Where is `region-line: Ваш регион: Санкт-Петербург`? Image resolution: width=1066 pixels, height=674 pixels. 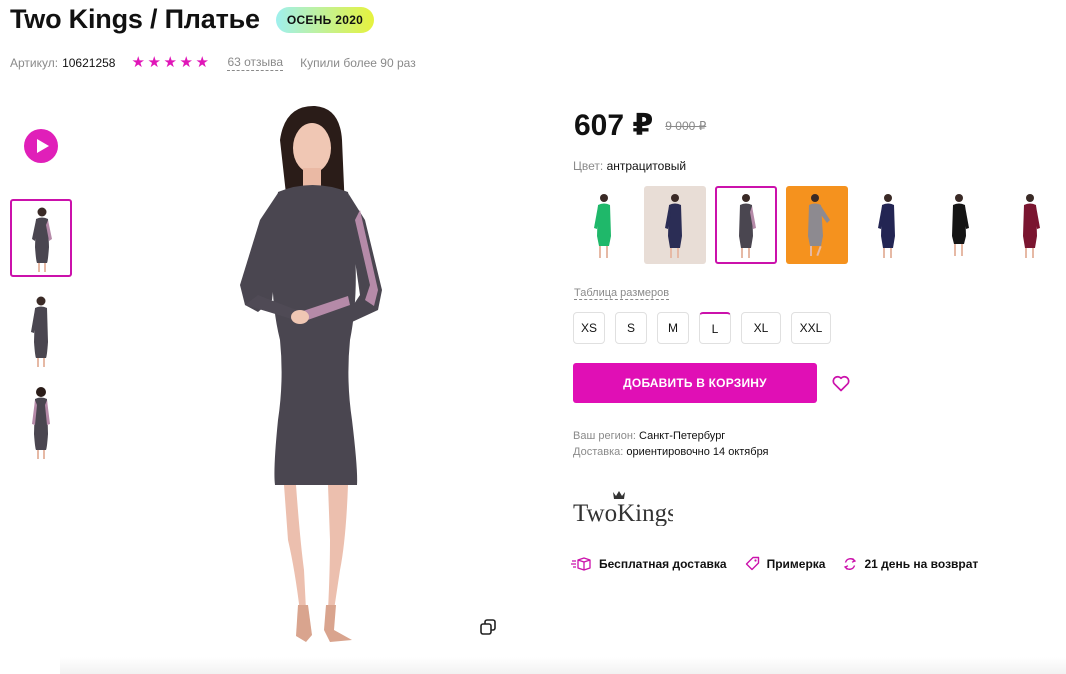
region-line: Ваш регион: Санкт-Петербург is located at coordinates (671, 436).